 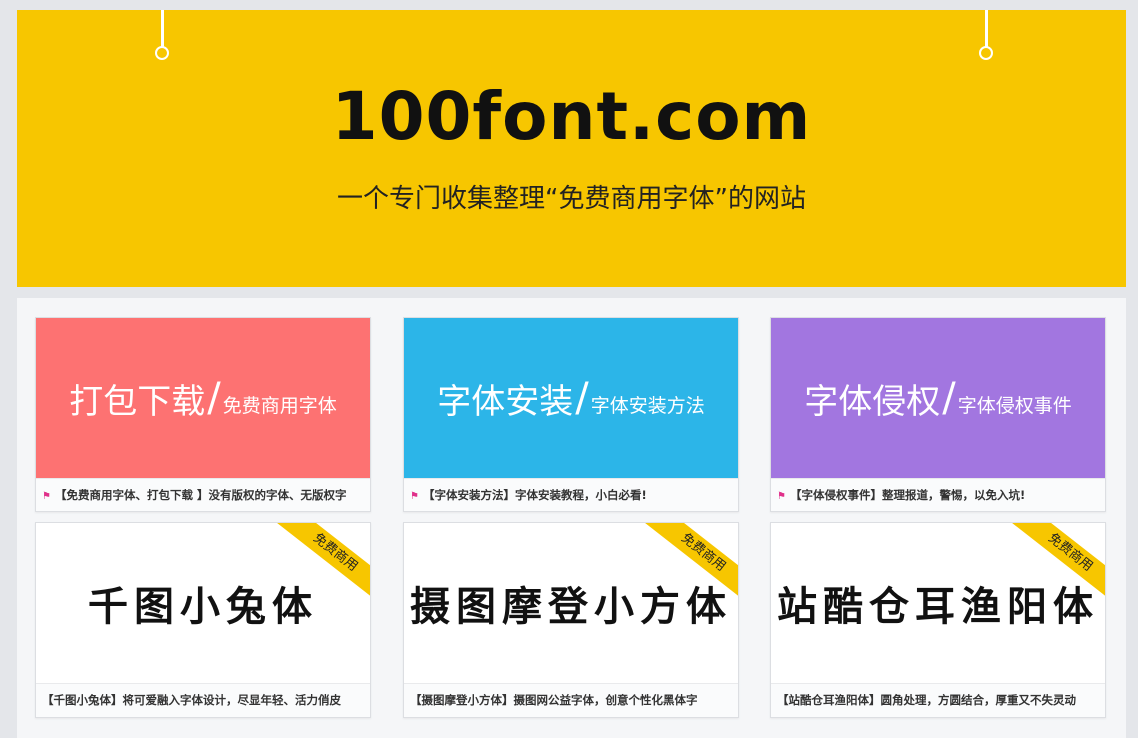 What do you see at coordinates (137, 401) in the screenshot?
I see `card-title: 打包下载` at bounding box center [137, 401].